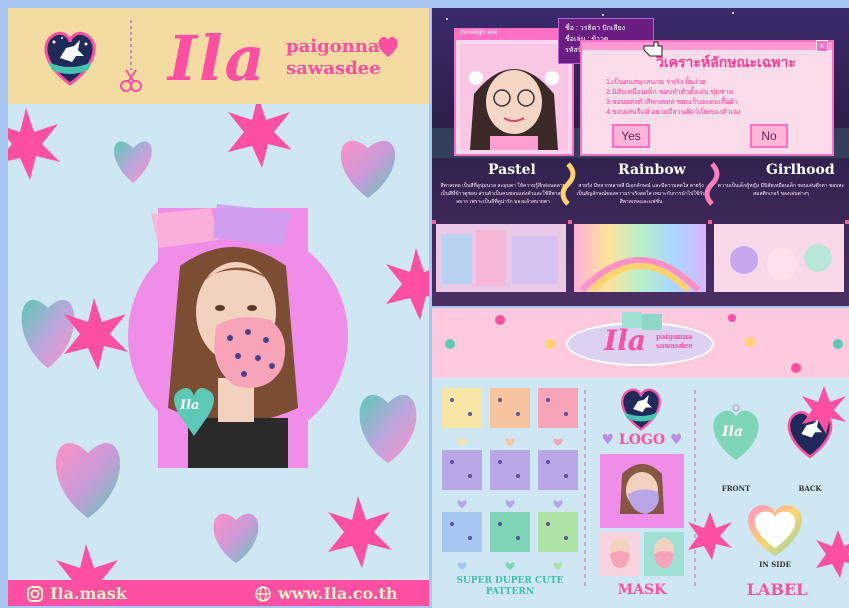 This screenshot has height=608, width=849. What do you see at coordinates (822, 46) in the screenshot?
I see `close-icon: ×` at bounding box center [822, 46].